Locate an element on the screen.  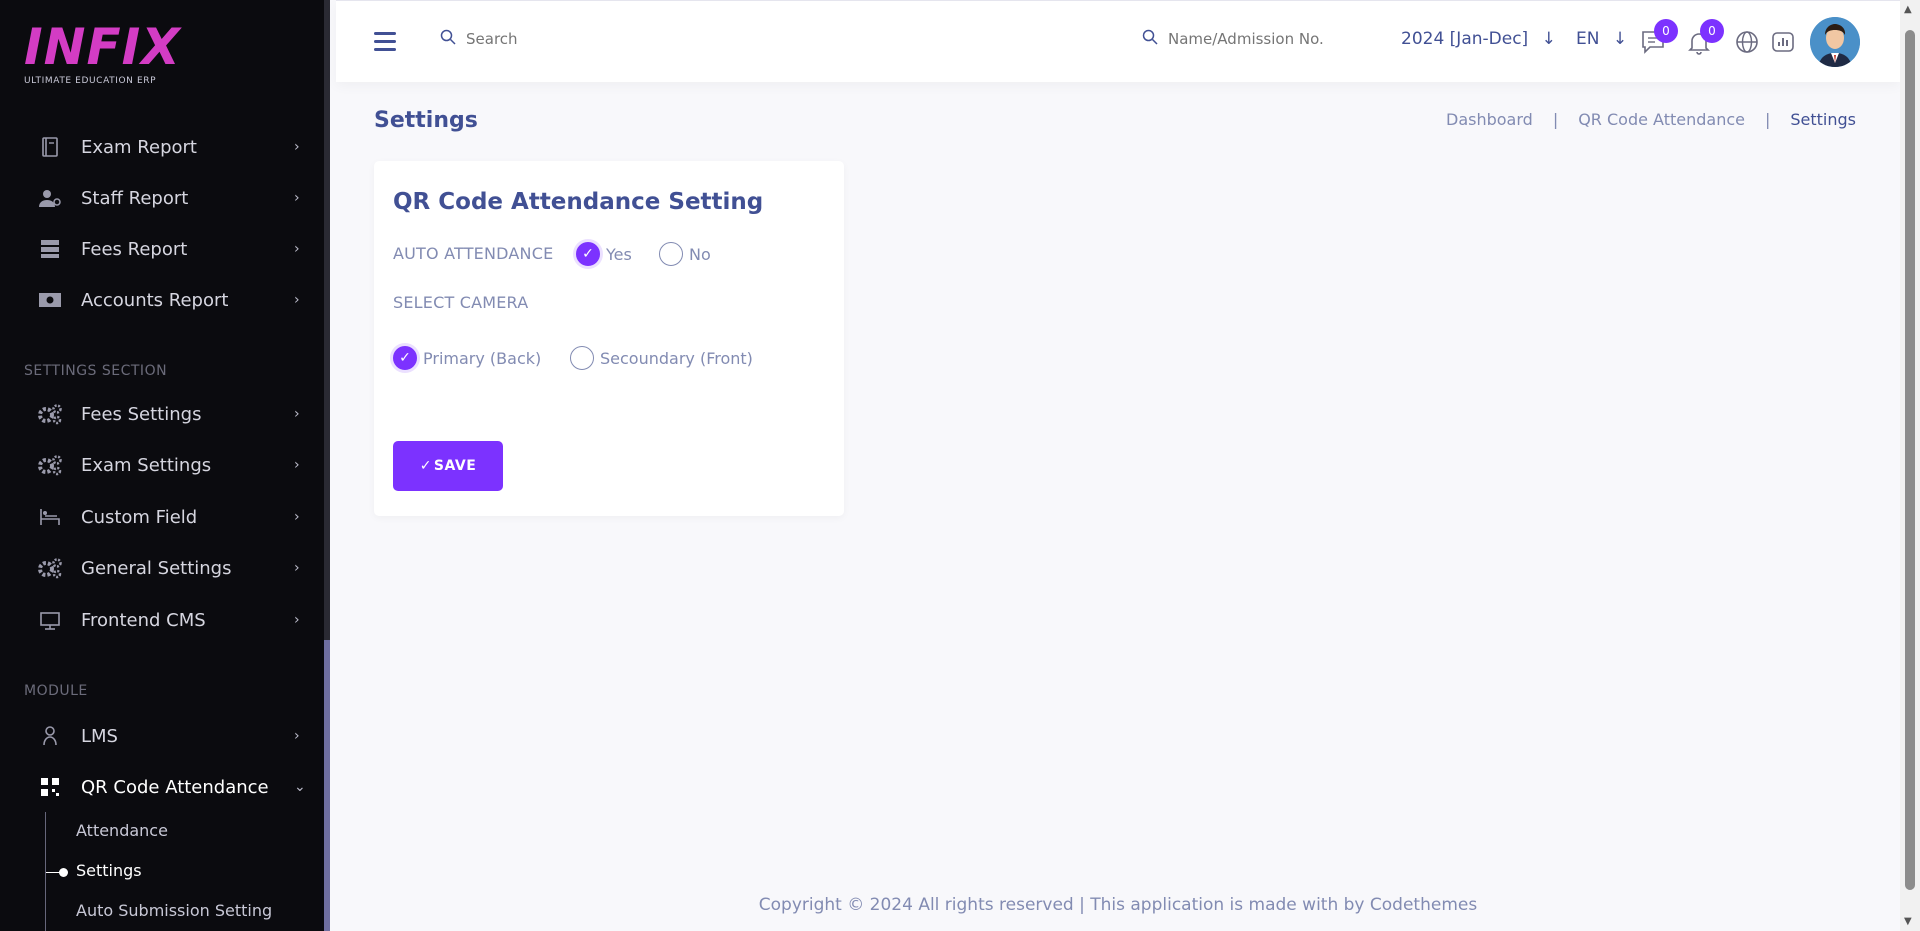
sidebar-item-general-settings: General Settings › is located at coordinates (169, 568).